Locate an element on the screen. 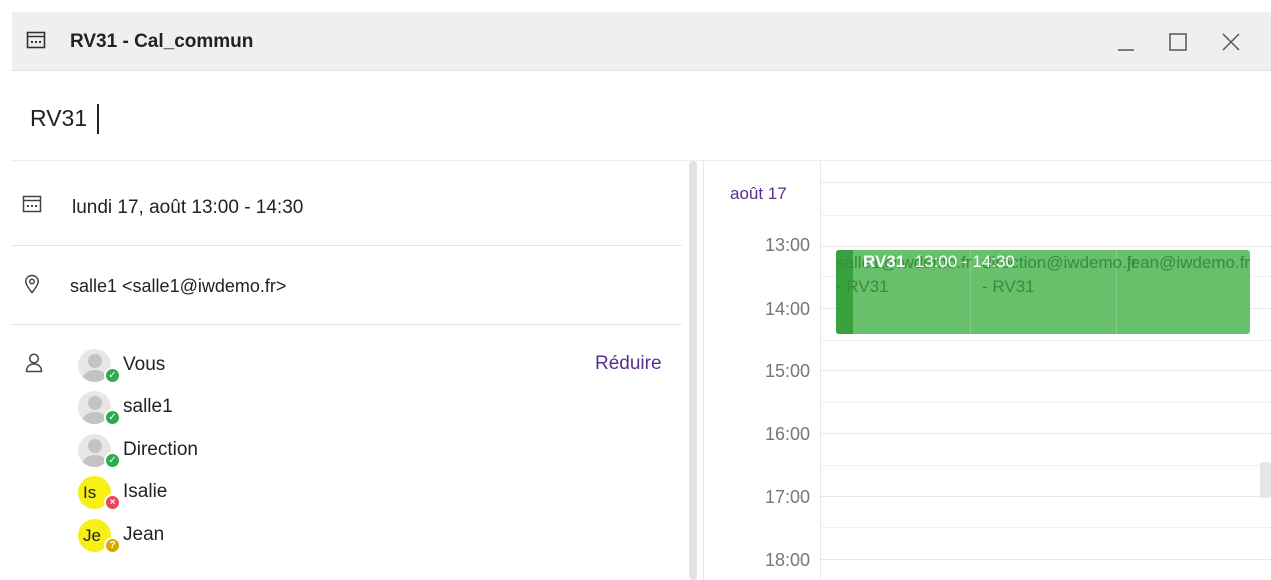 This screenshot has height=580, width=1271. details-scrollbar is located at coordinates (693, 370).